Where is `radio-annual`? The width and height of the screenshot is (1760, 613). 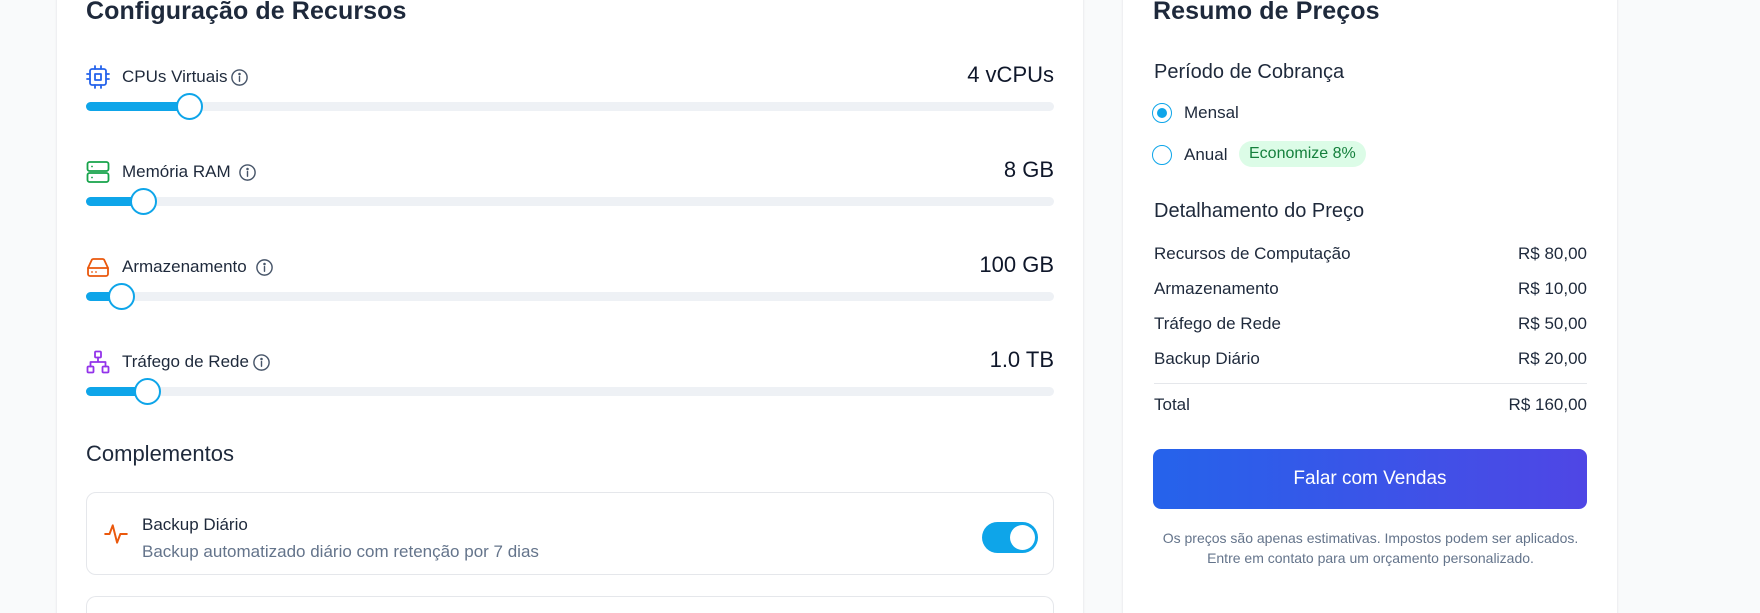 radio-annual is located at coordinates (1162, 155).